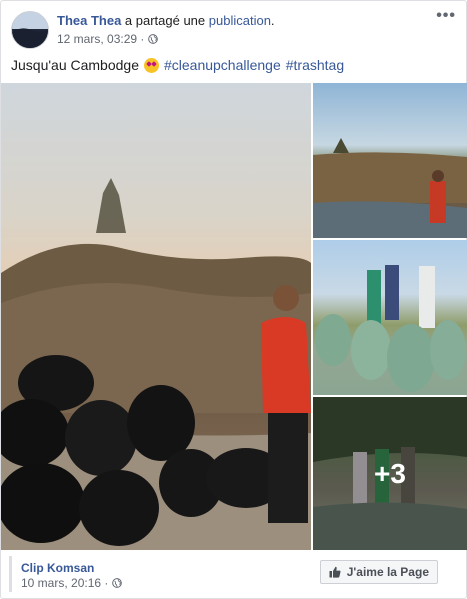 The height and width of the screenshot is (599, 467). I want to click on publication-link: publication, so click(240, 20).